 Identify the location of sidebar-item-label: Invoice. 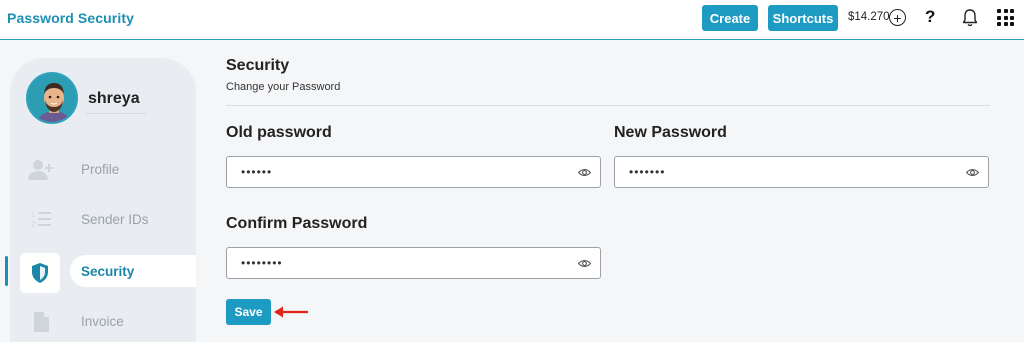
(102, 321).